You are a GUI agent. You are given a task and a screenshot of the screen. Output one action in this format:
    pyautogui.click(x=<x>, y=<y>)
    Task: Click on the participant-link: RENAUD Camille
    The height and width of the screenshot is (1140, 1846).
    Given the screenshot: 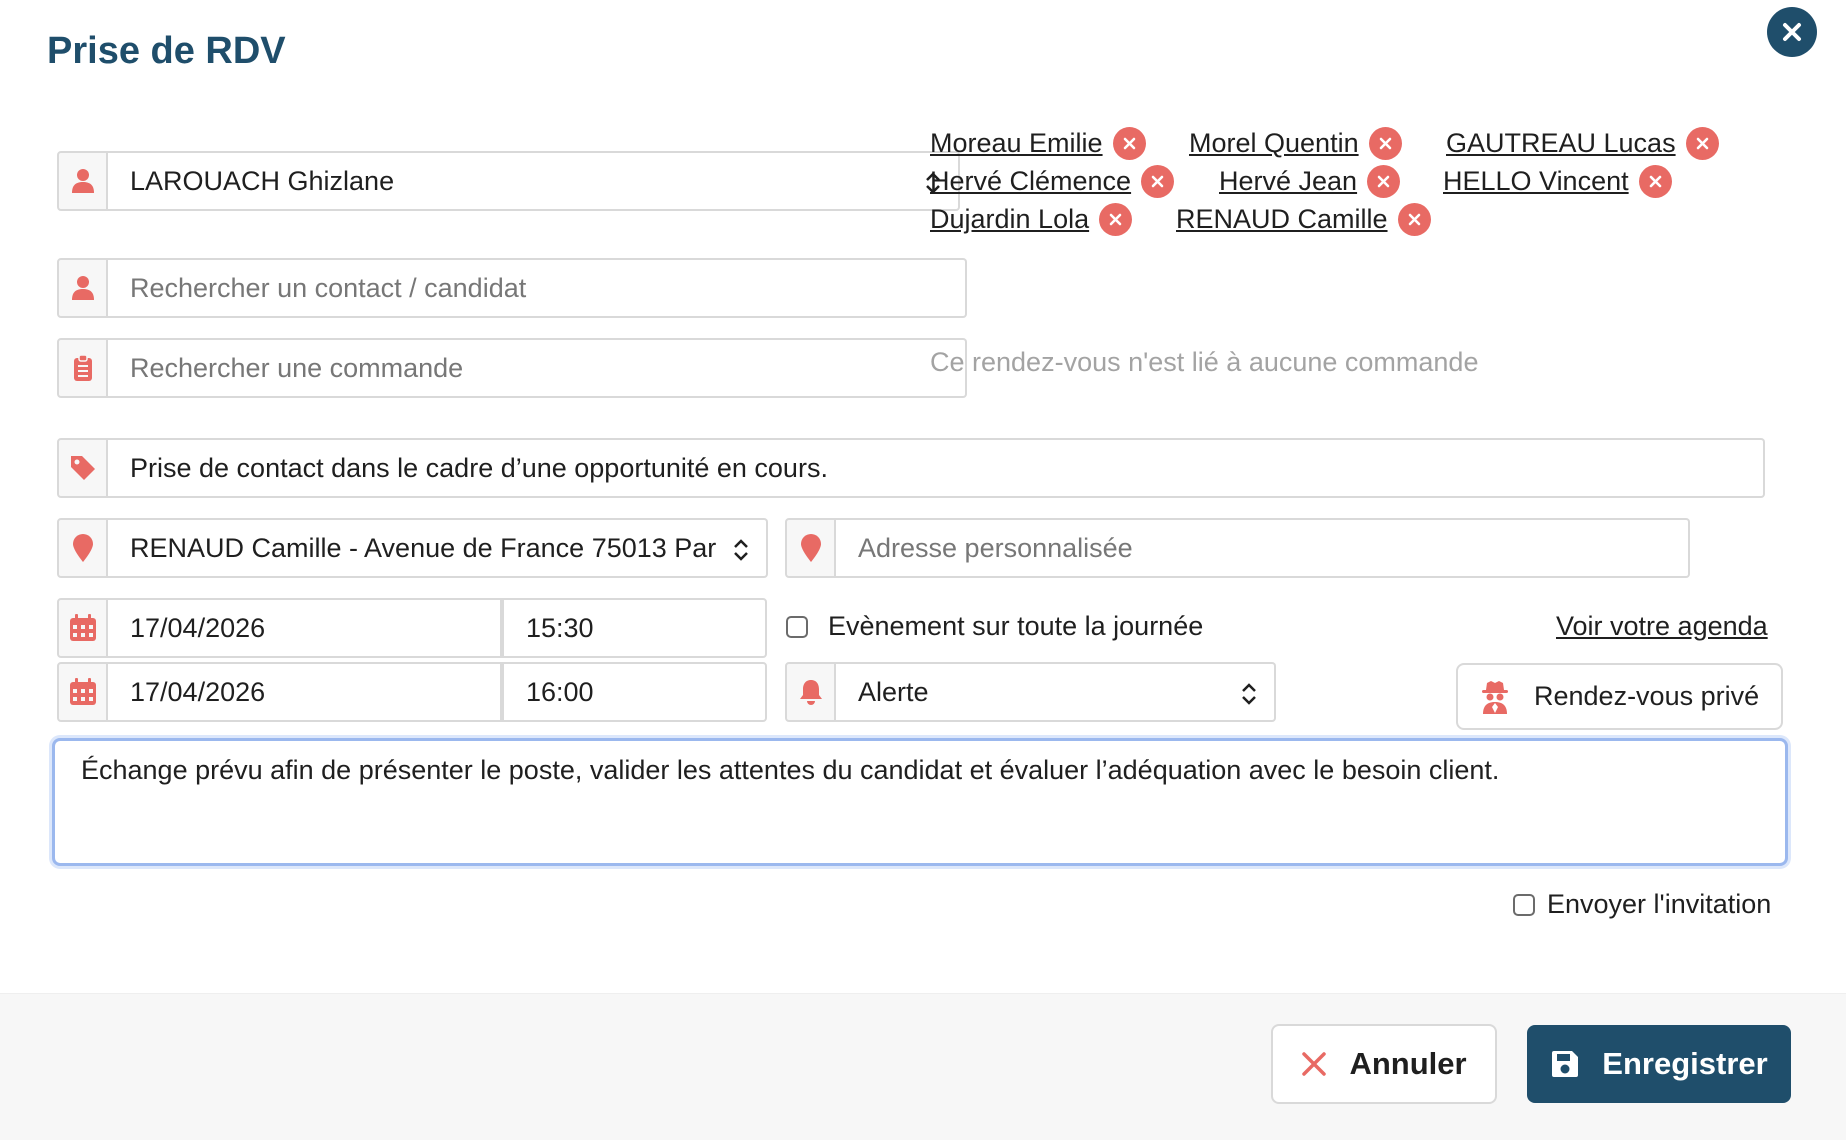 What is the action you would take?
    pyautogui.click(x=1282, y=219)
    